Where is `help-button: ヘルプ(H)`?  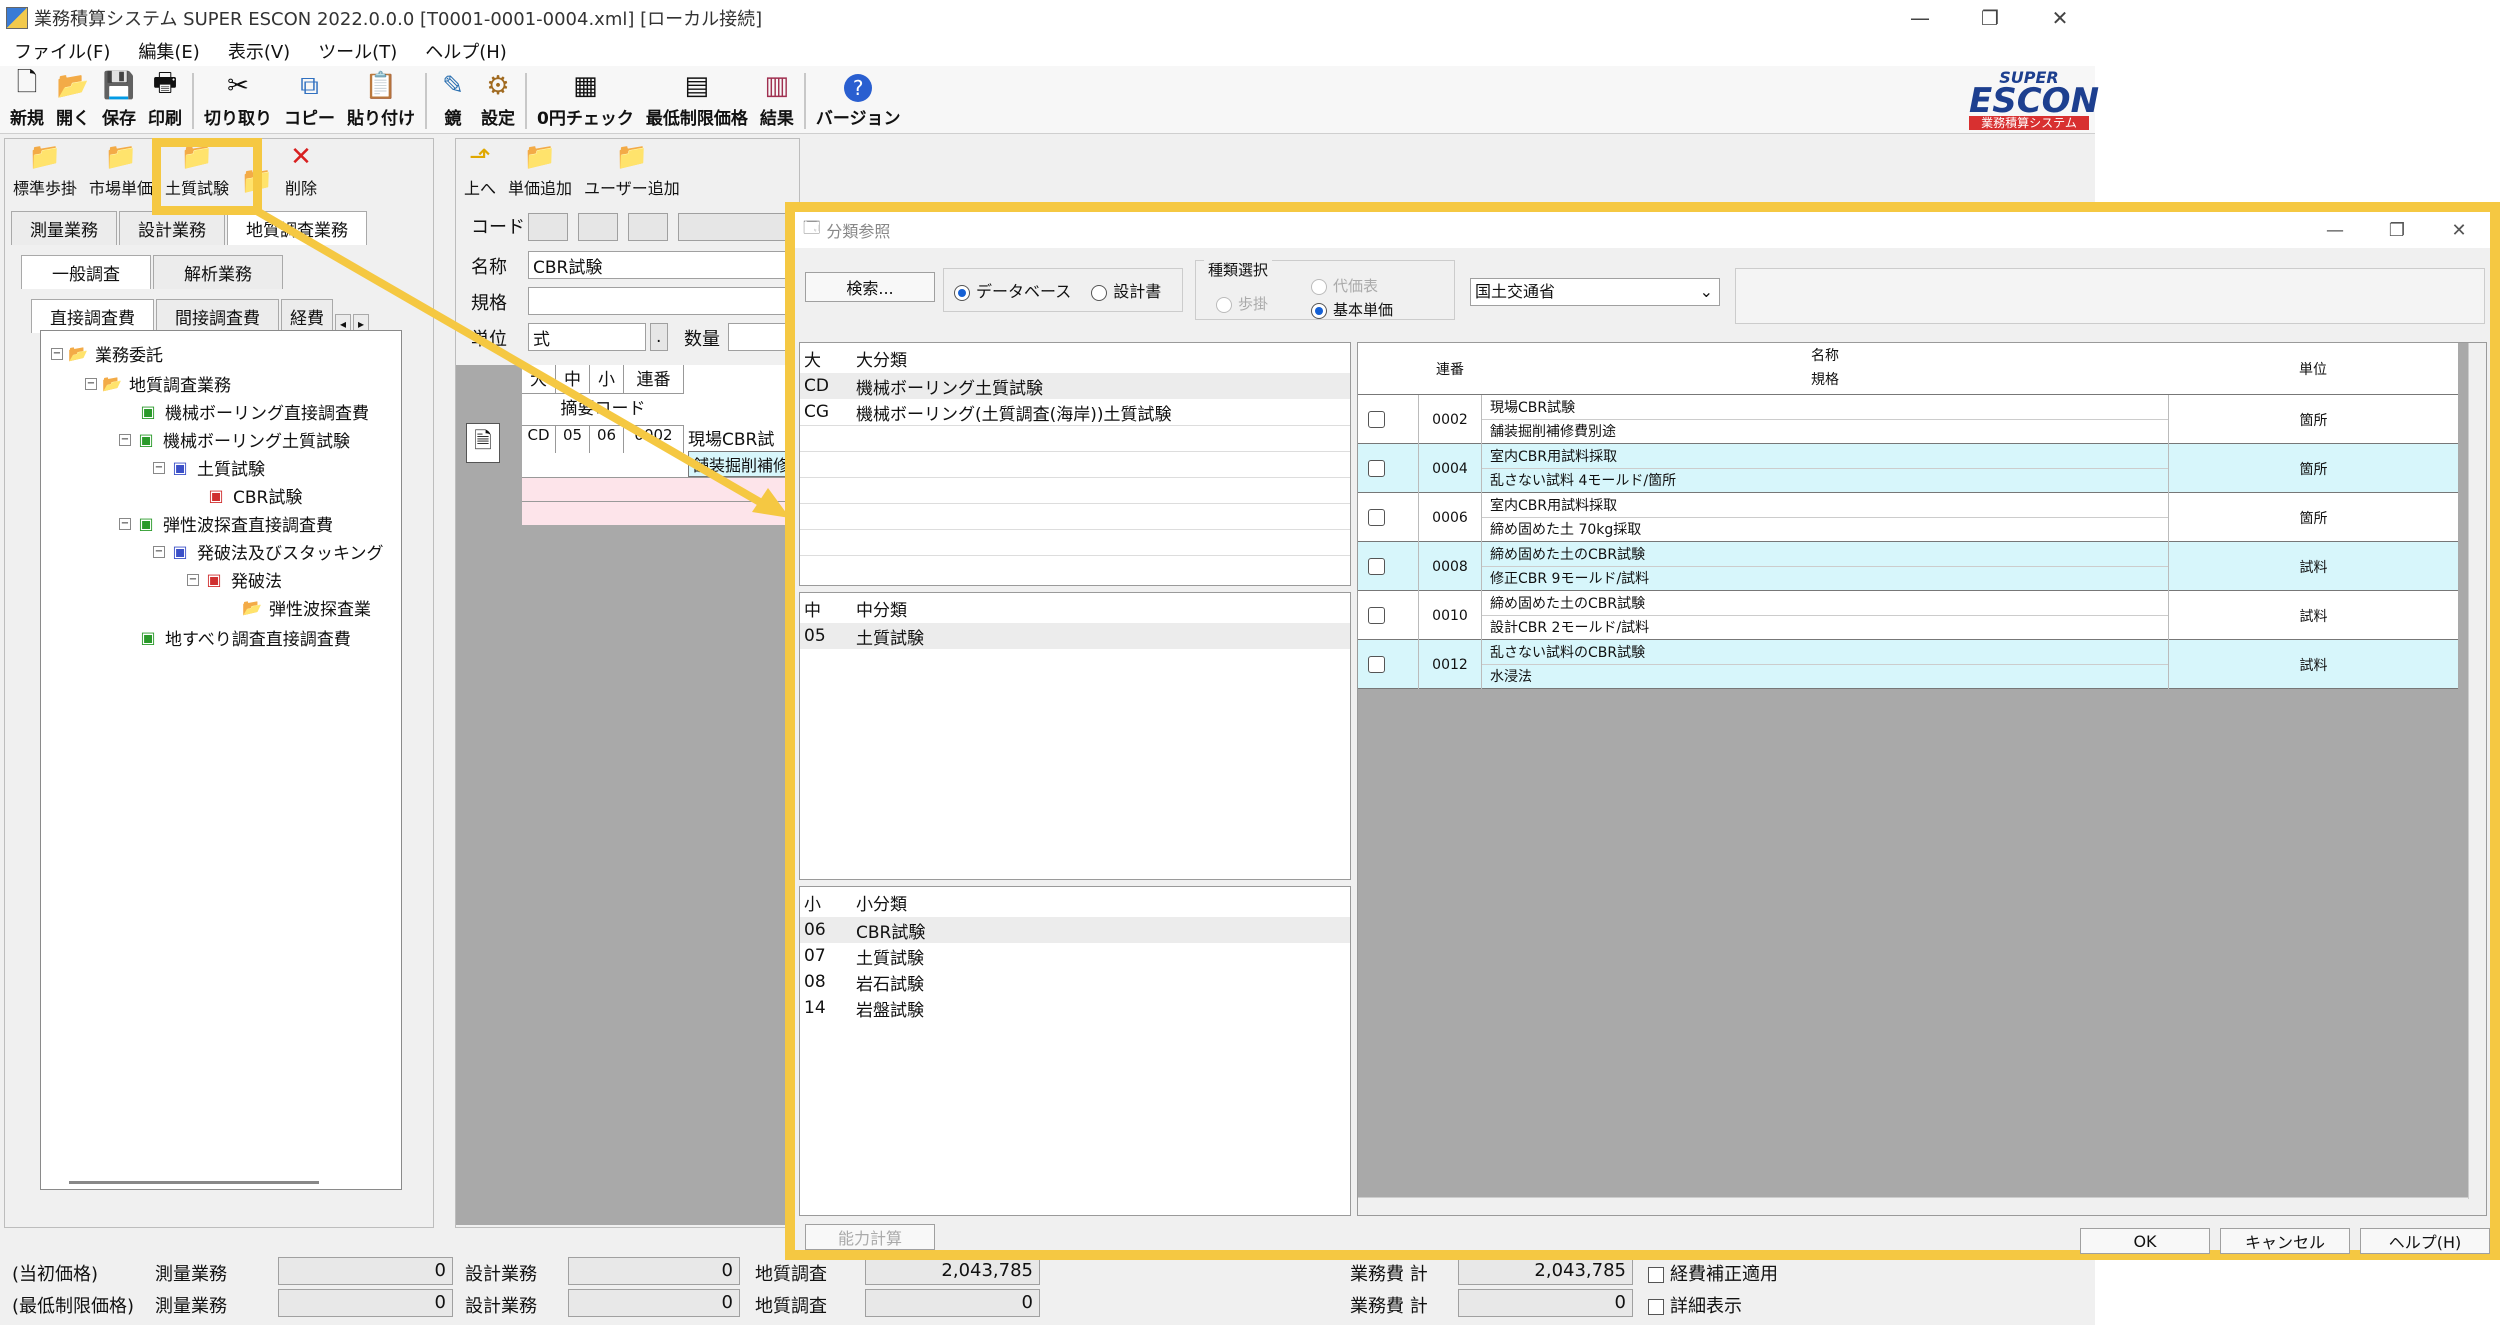 help-button: ヘルプ(H) is located at coordinates (2425, 1241).